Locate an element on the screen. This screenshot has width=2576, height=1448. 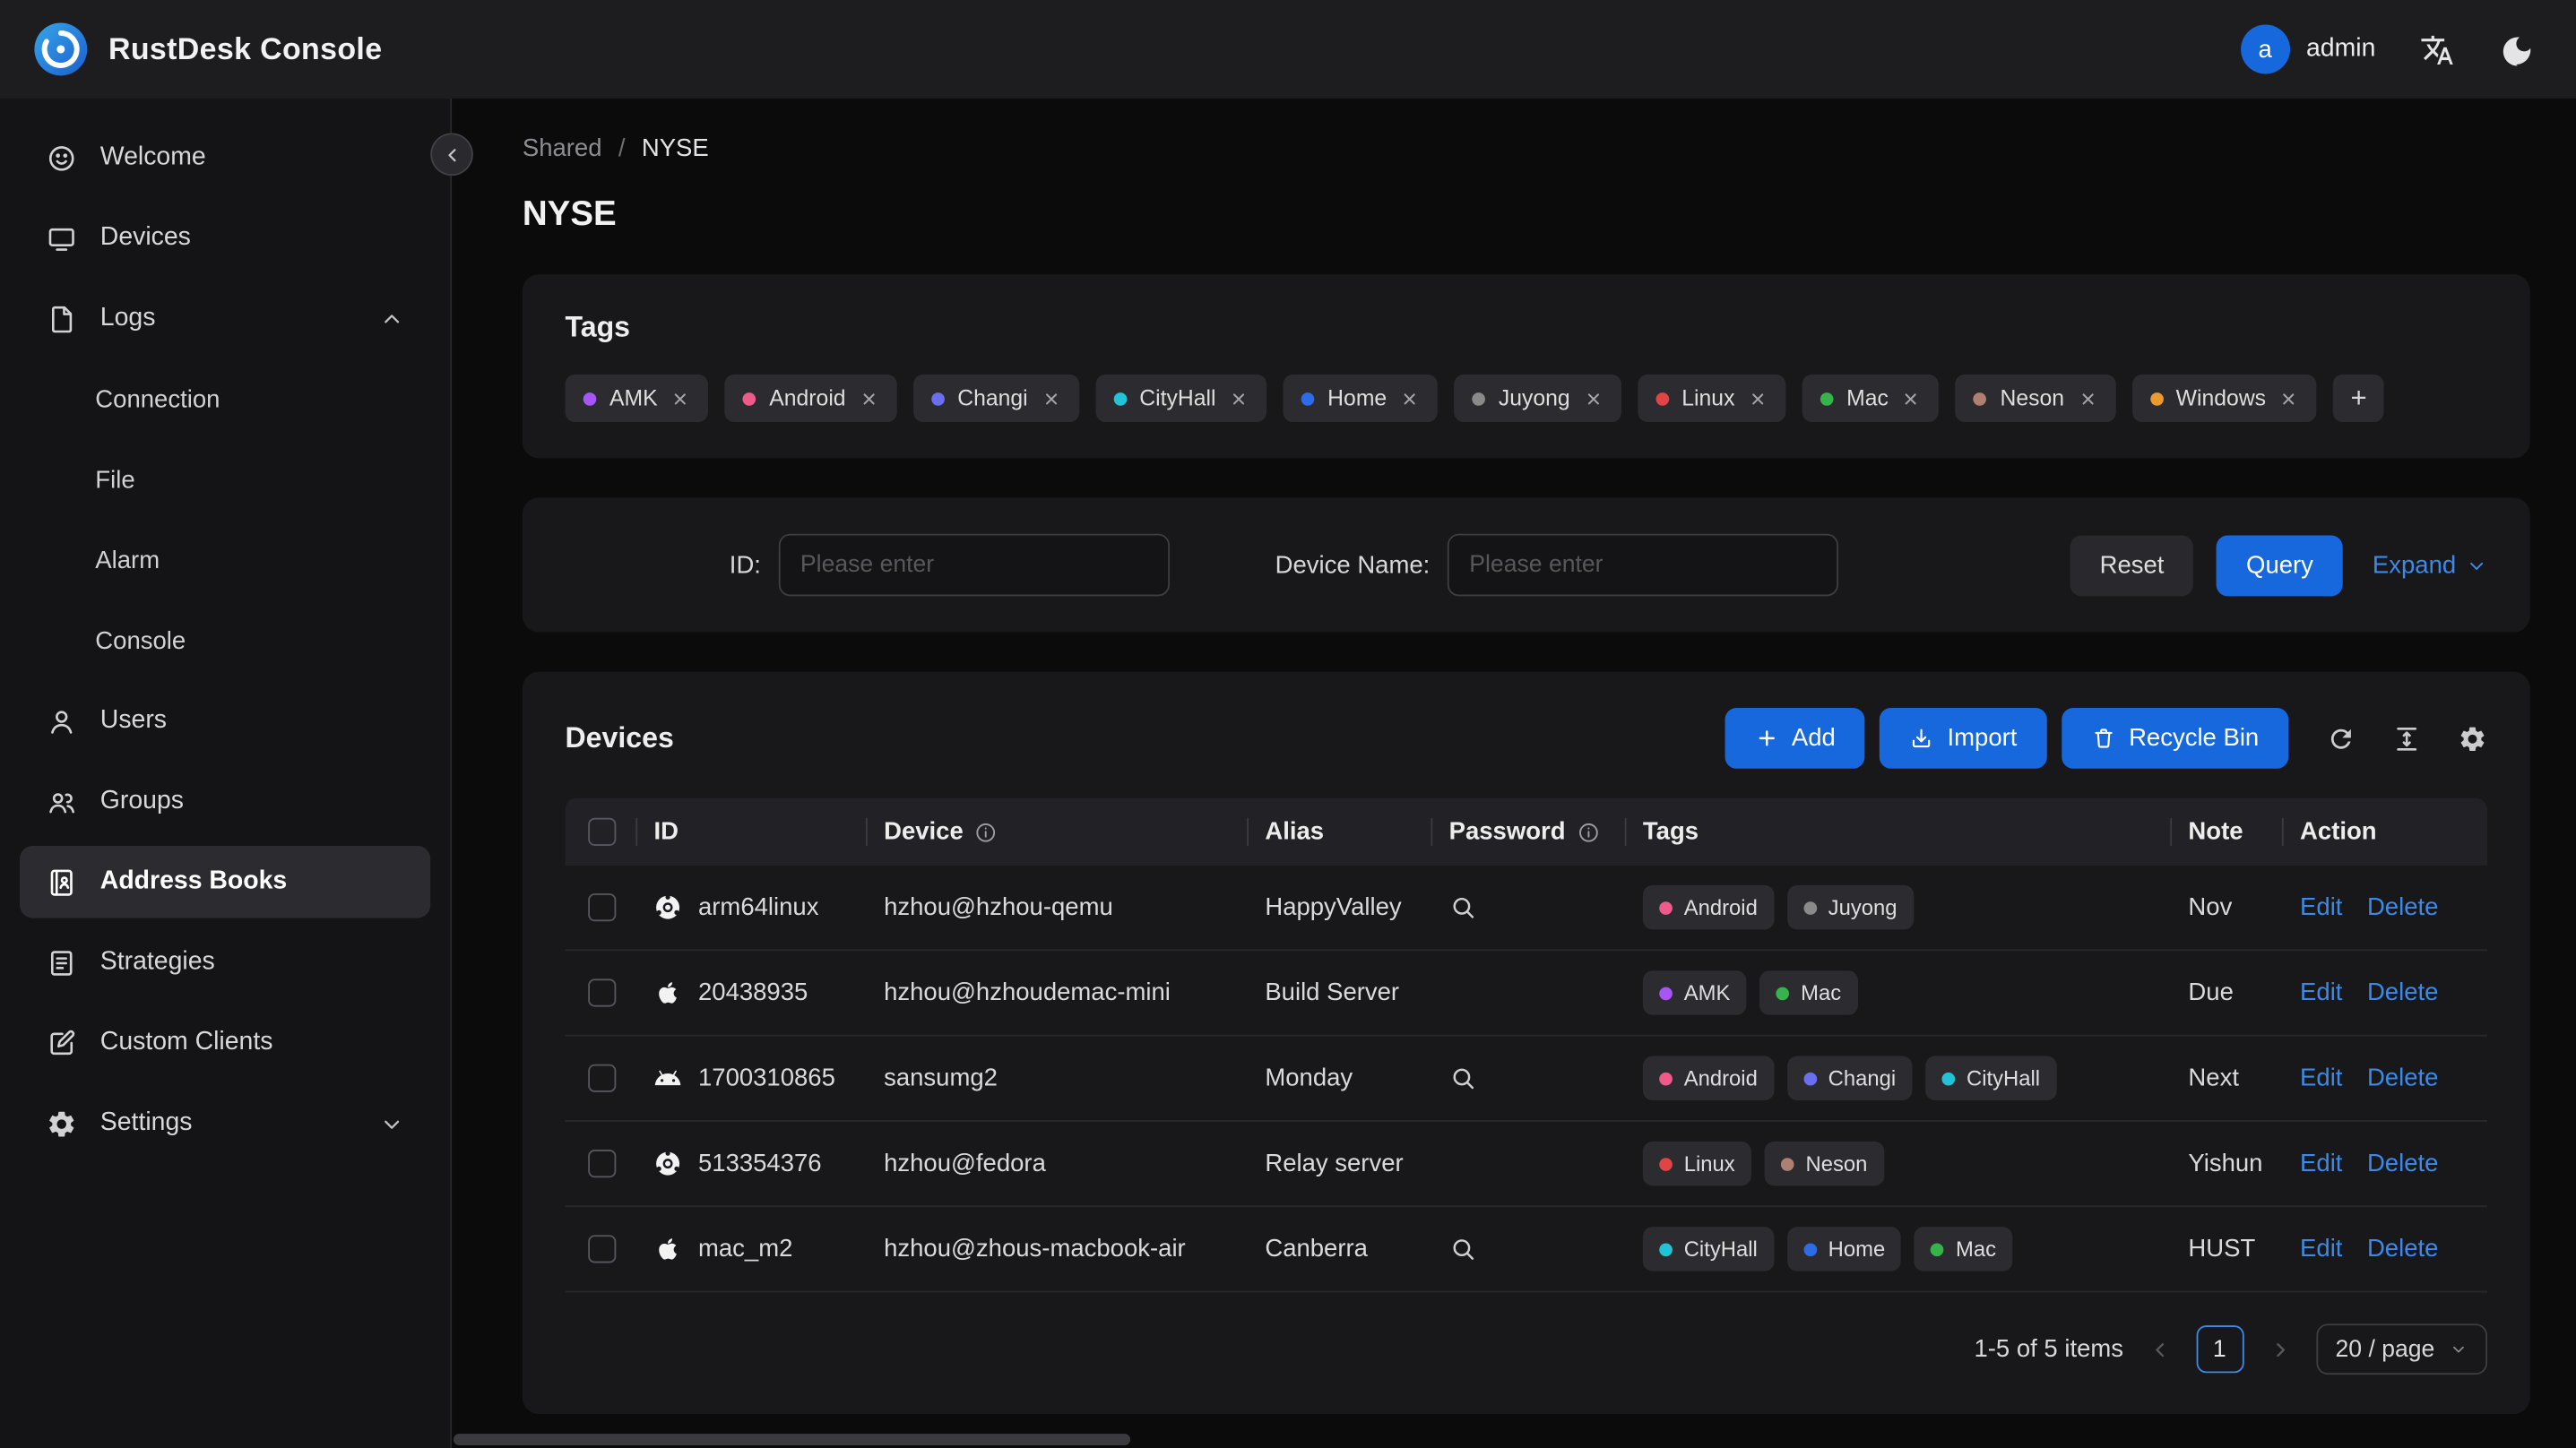
sidebar-item-devices: Devices is located at coordinates (225, 238).